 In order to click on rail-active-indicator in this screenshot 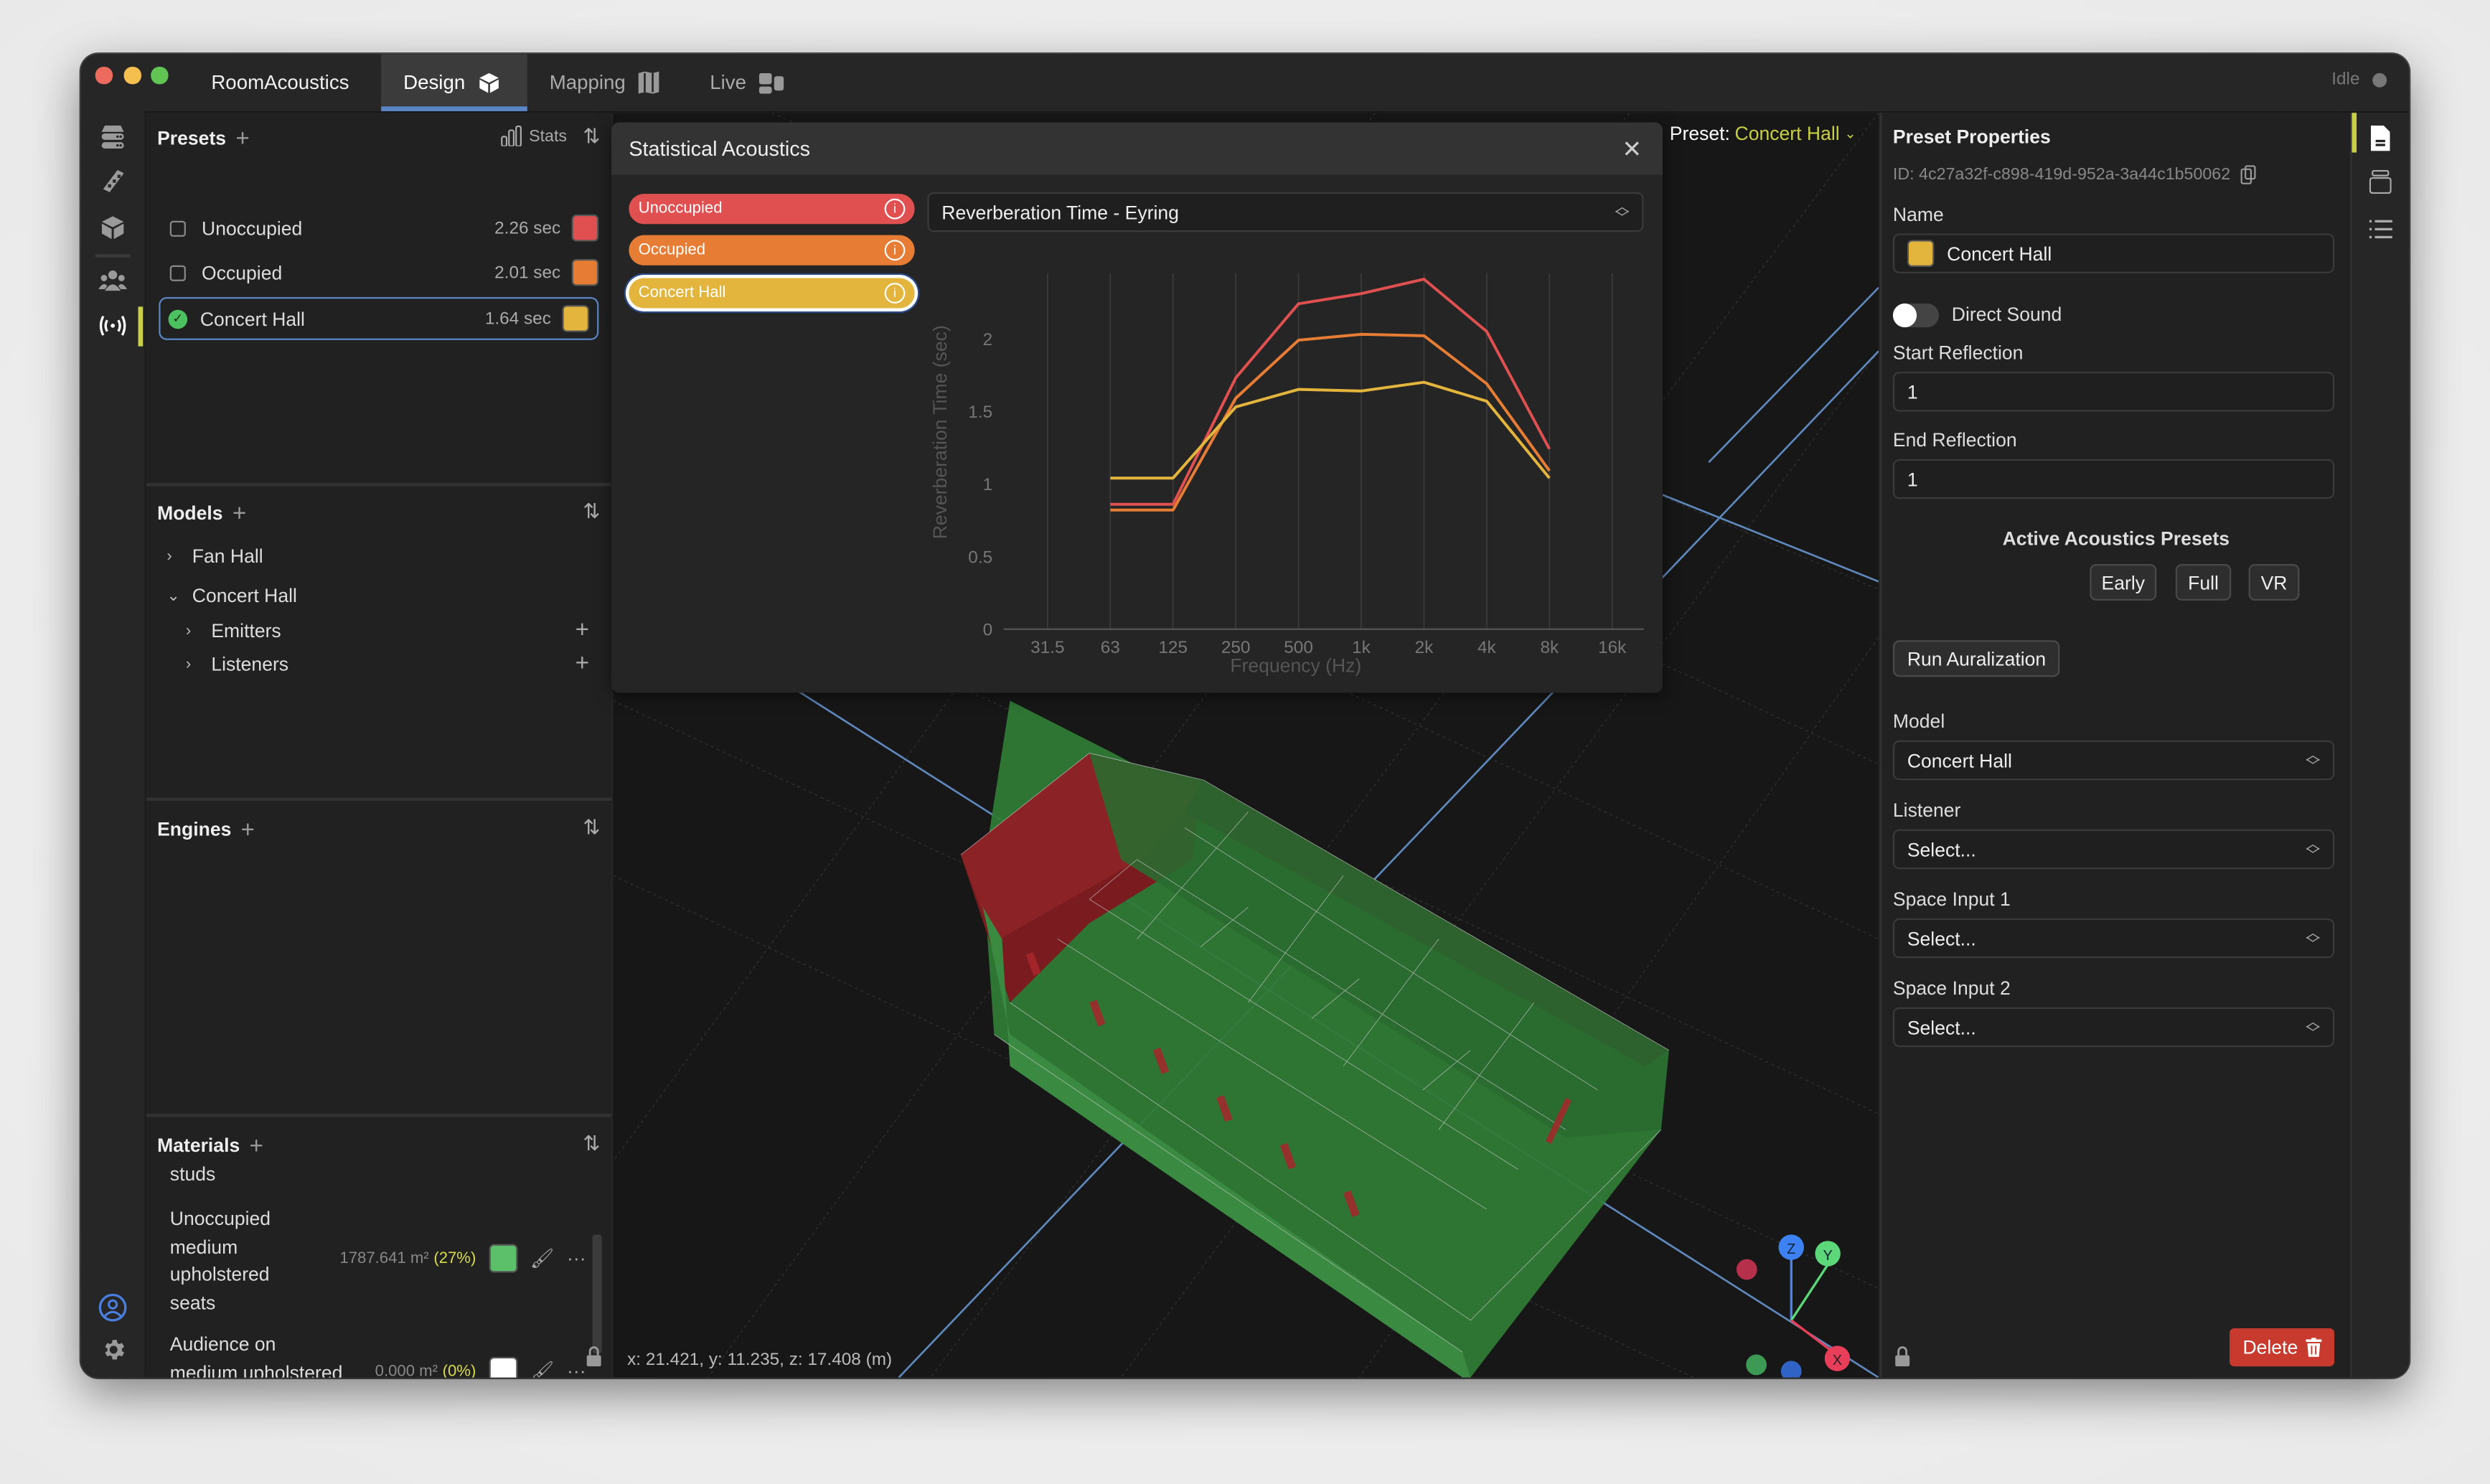, I will do `click(2354, 133)`.